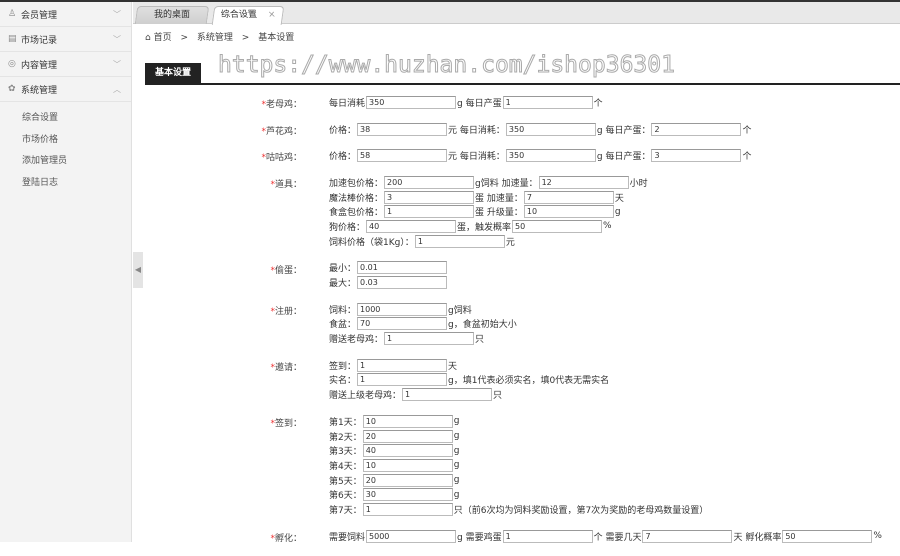 This screenshot has height=556, width=900. I want to click on field-text: 赠送老母鸡：, so click(356, 340).